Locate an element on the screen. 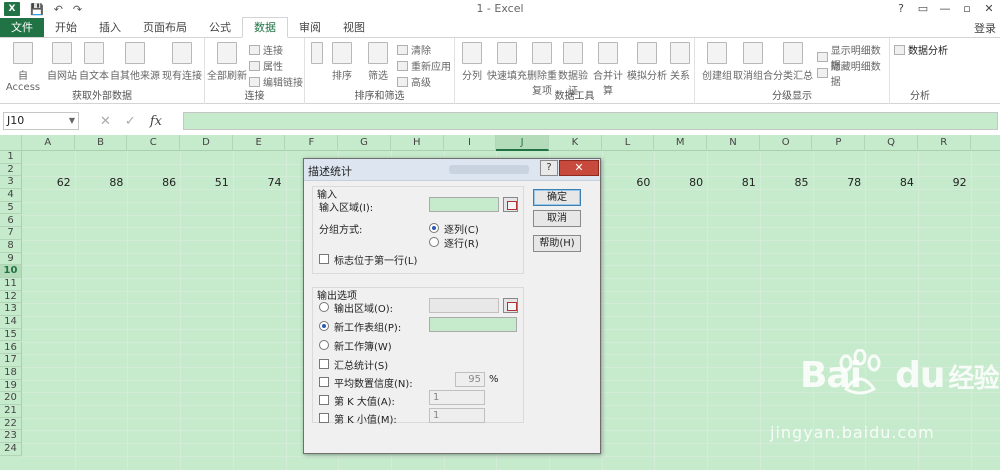 This screenshot has width=1000, height=470. column-header-r: R is located at coordinates (944, 143).